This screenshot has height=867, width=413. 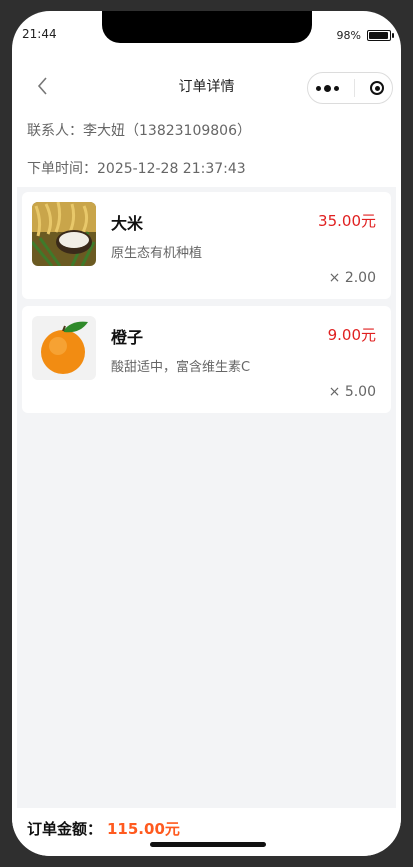 What do you see at coordinates (377, 88) in the screenshot?
I see `close-target-icon` at bounding box center [377, 88].